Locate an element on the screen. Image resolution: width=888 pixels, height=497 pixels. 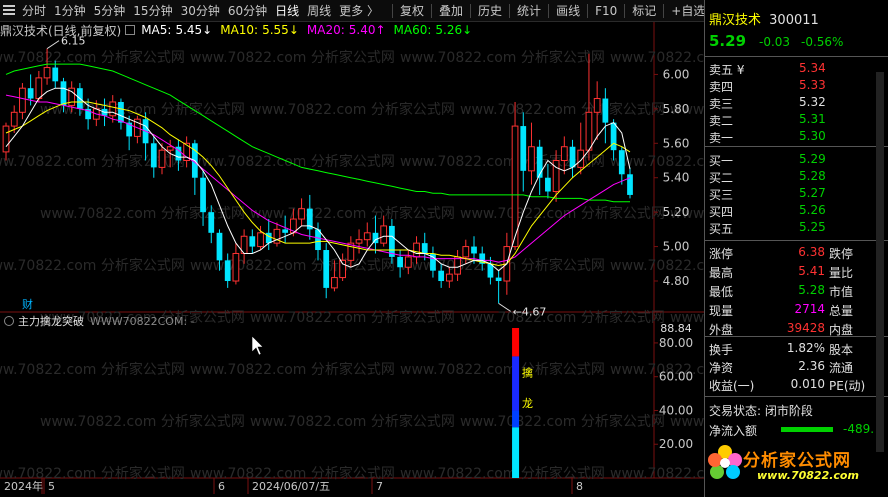
toolbar-item: 分时 is located at coordinates (34, 11).